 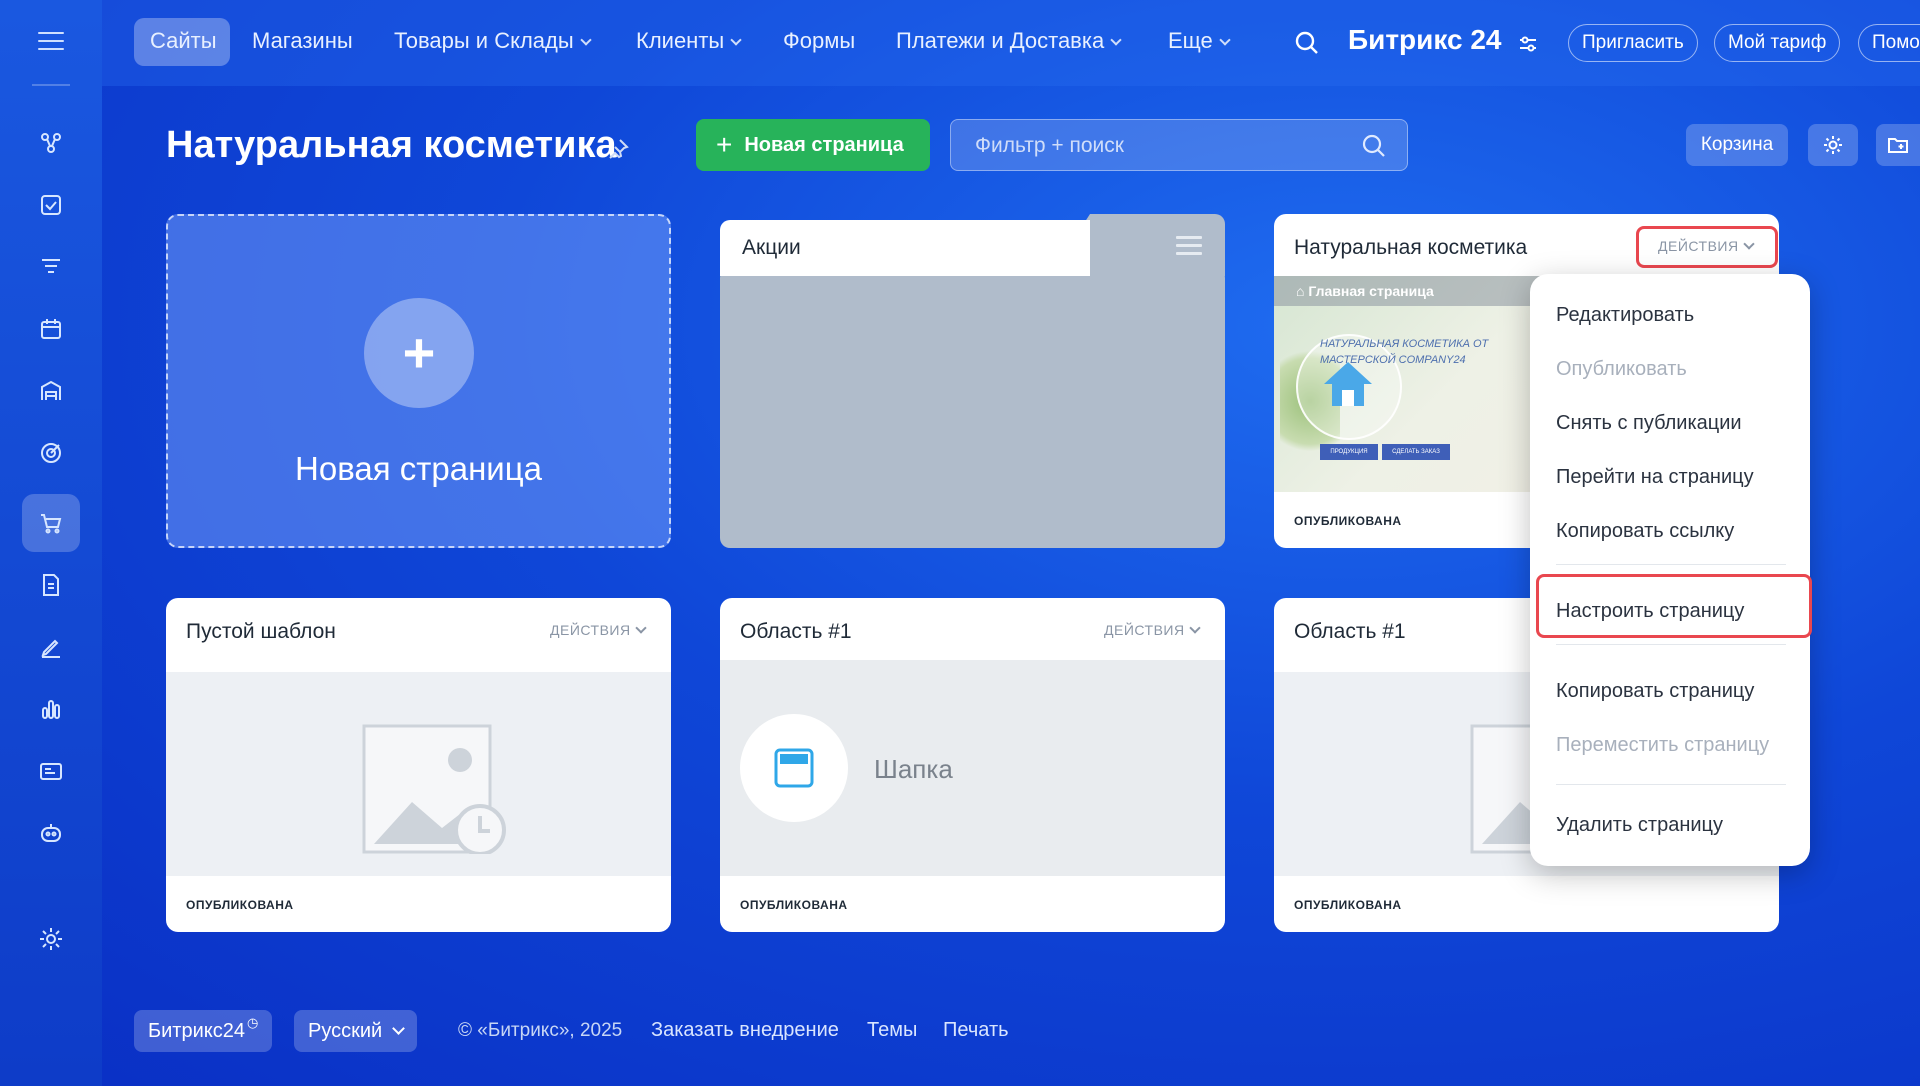 I want to click on help-button: Помо, so click(x=1889, y=43).